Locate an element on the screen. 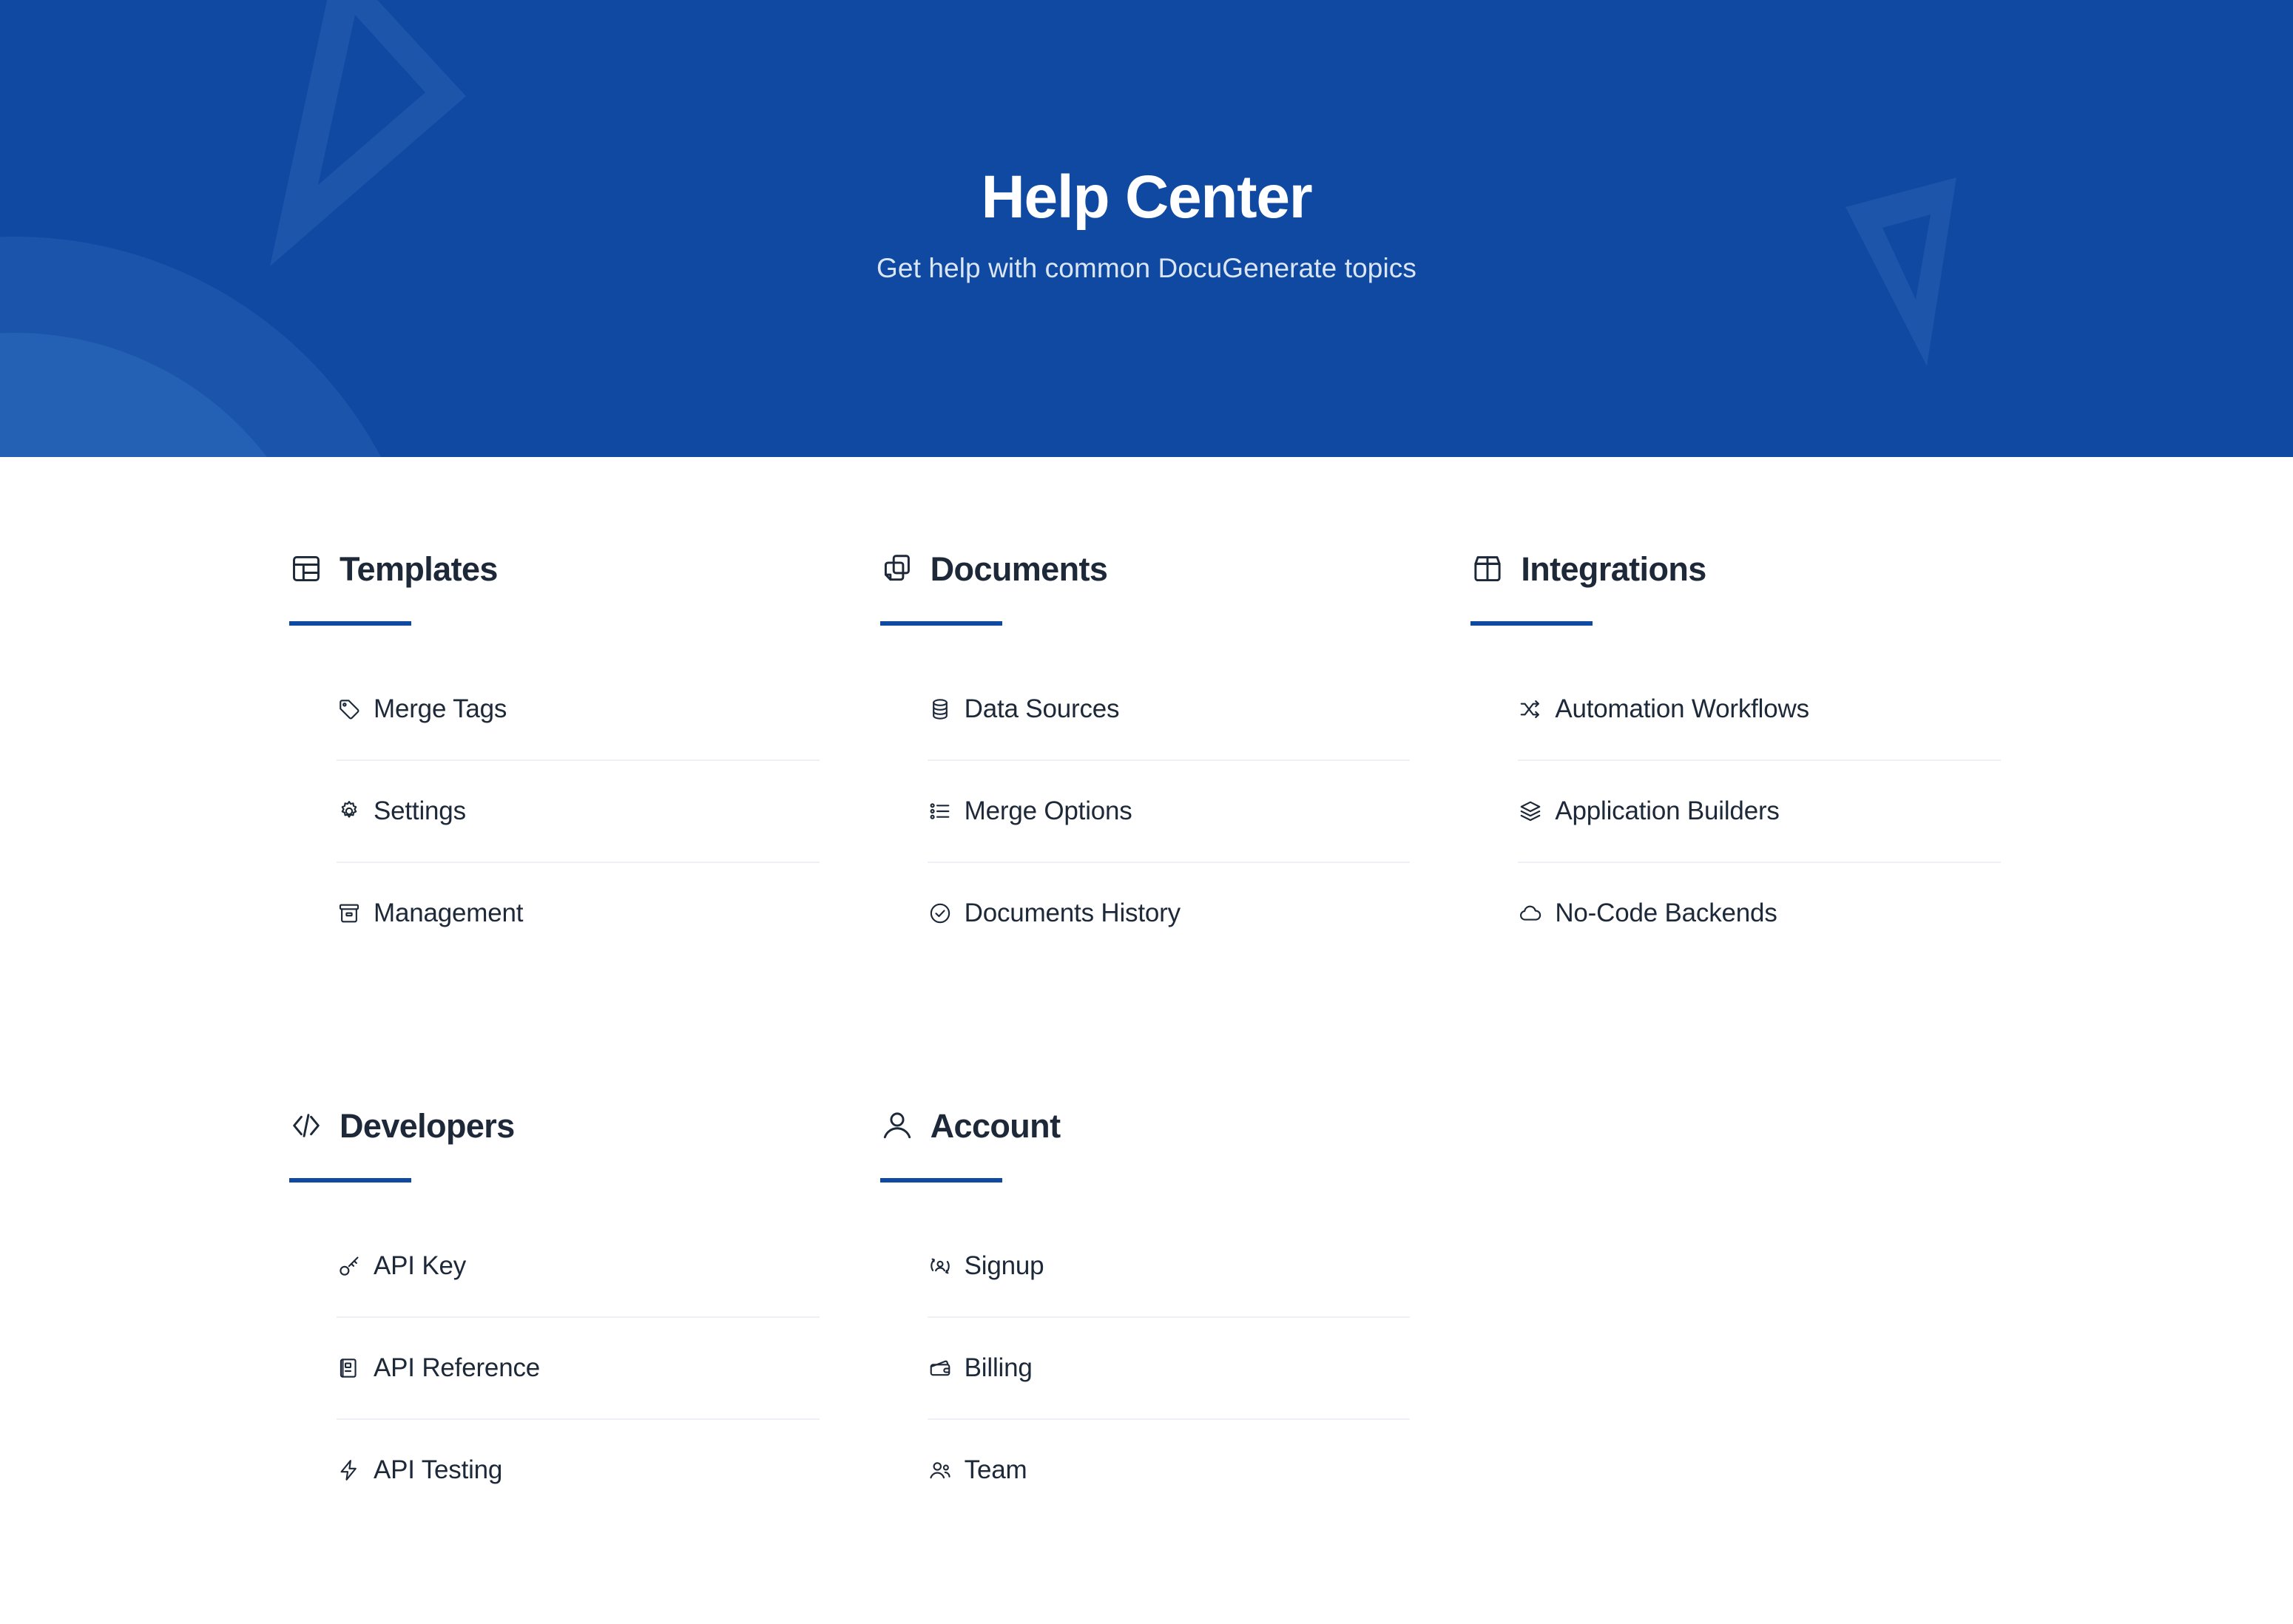  help-link-label: Data Sources is located at coordinates (1042, 708).